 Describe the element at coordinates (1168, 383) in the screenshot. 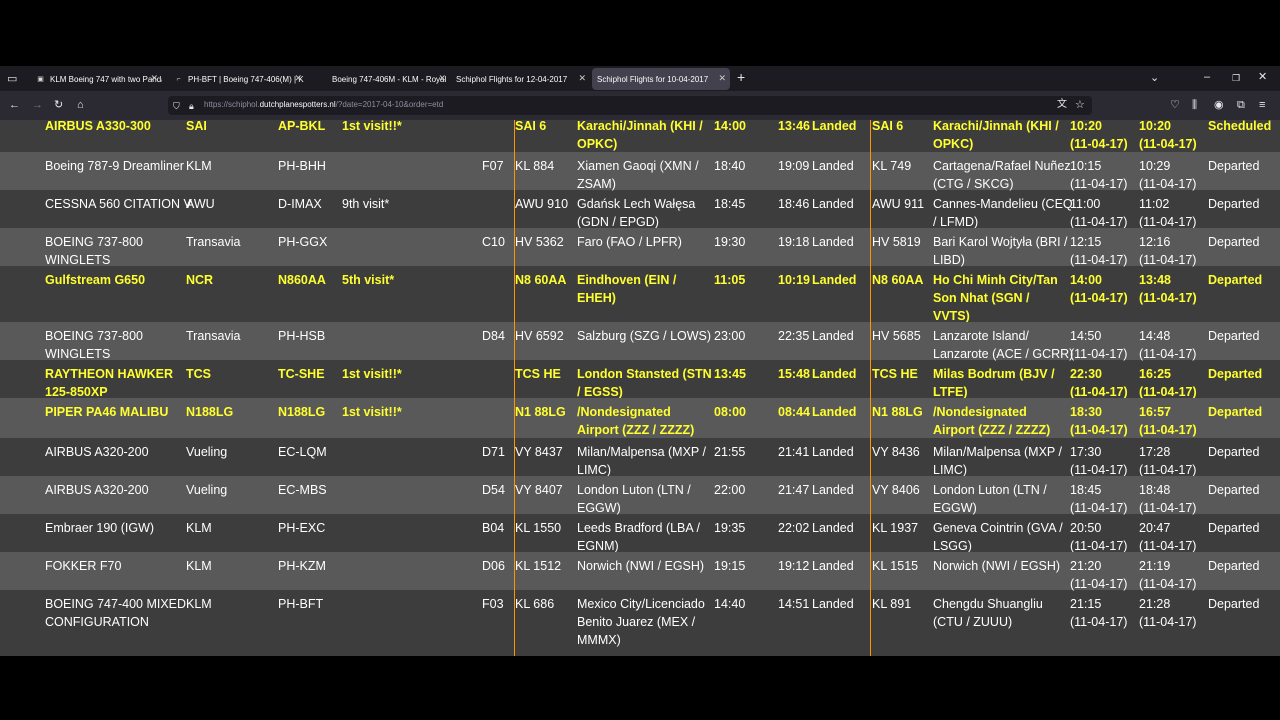

I see `cell-estimated-departure: 16:25 (11-04-17)` at that location.